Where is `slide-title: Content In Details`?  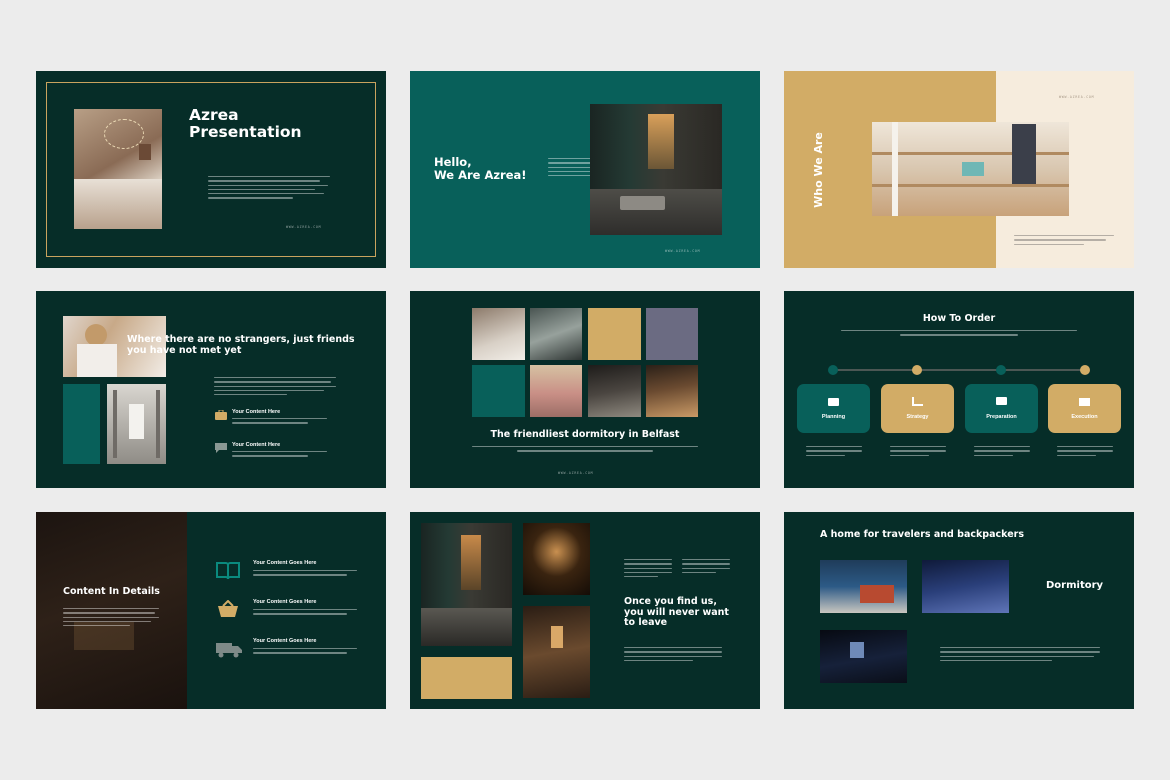 slide-title: Content In Details is located at coordinates (111, 591).